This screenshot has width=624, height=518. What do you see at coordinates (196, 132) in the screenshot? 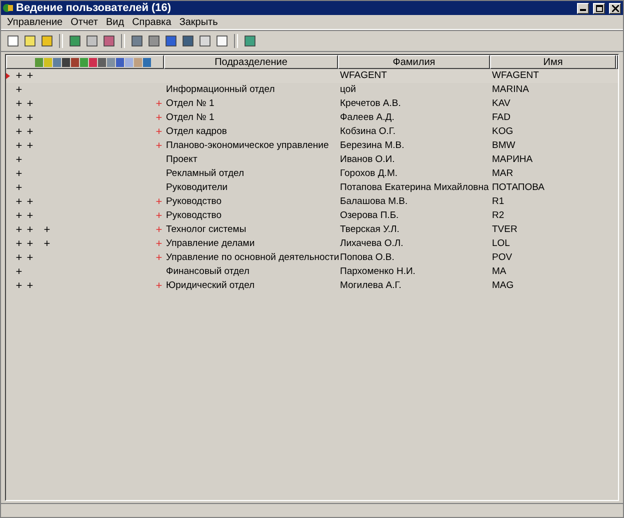
I see `table-cell-text: Отдел кадров` at bounding box center [196, 132].